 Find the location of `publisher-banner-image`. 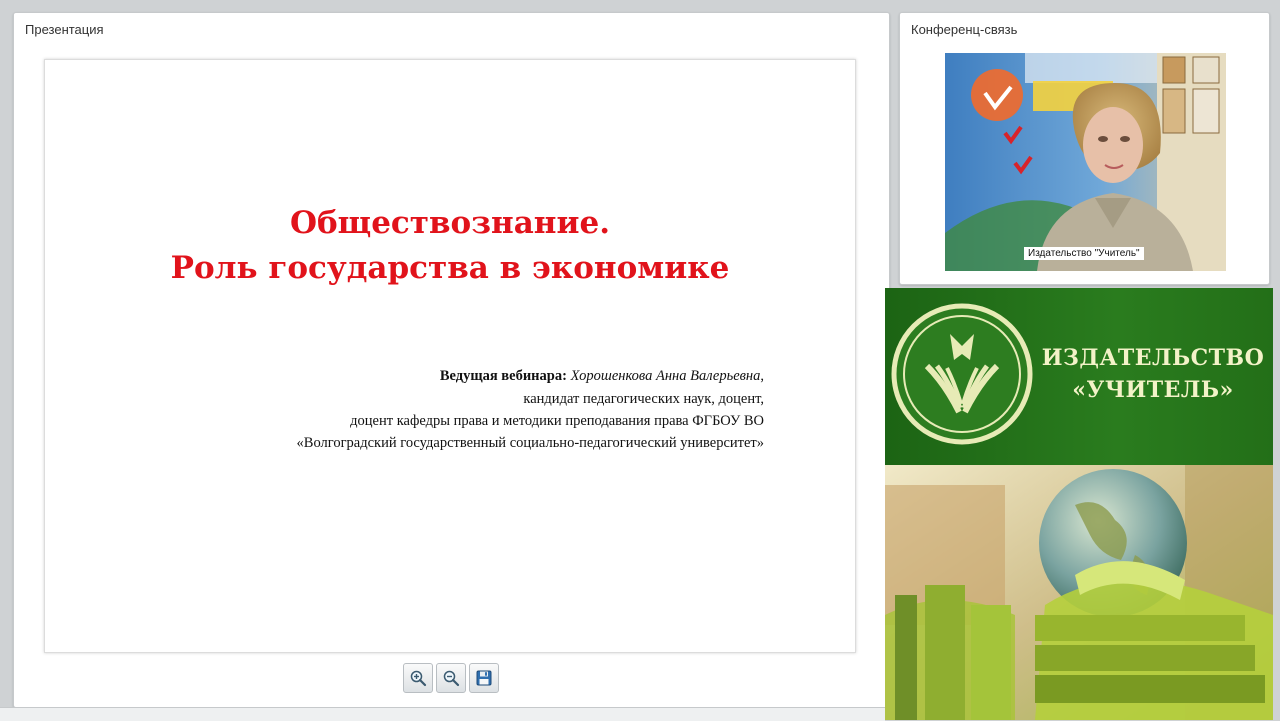

publisher-banner-image is located at coordinates (1079, 592).